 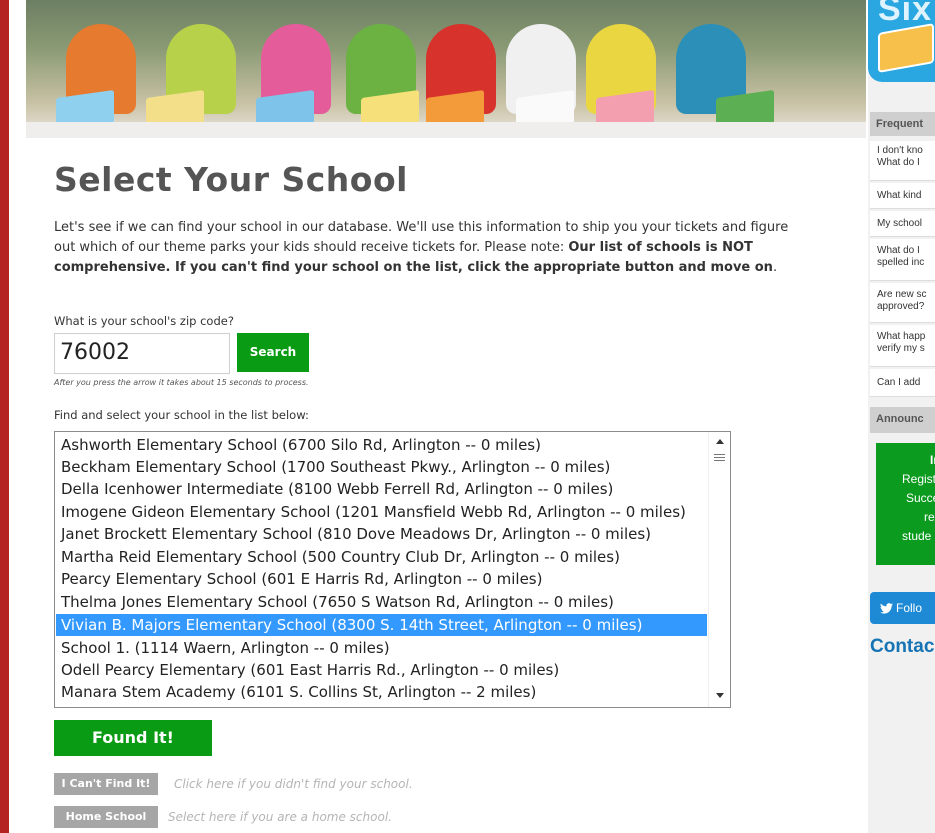 What do you see at coordinates (909, 608) in the screenshot?
I see `twitter-follow-label: Follo` at bounding box center [909, 608].